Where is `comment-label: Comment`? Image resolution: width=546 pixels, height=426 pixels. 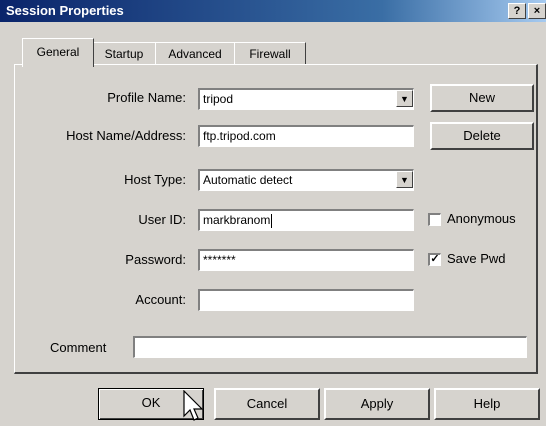 comment-label: Comment is located at coordinates (78, 347).